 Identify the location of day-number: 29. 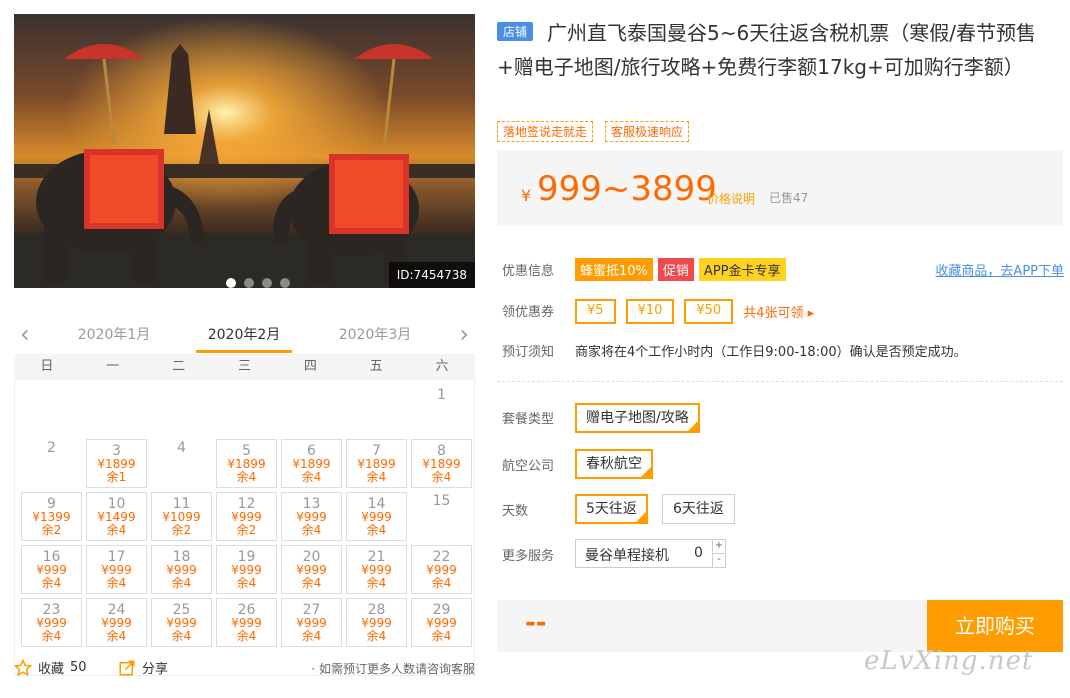
(441, 610).